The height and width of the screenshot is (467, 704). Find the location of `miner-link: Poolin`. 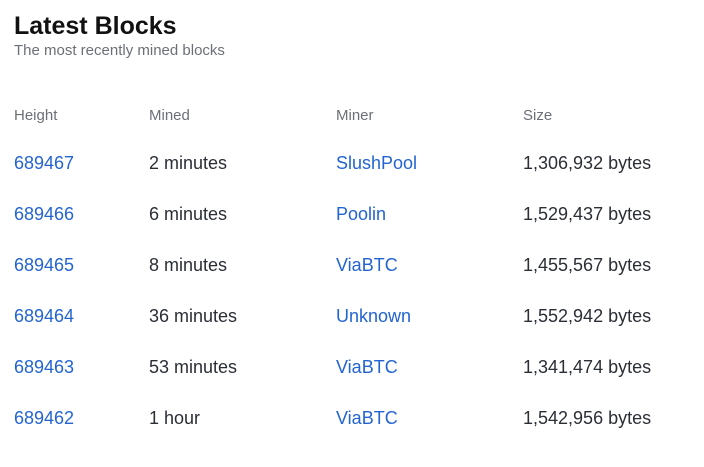

miner-link: Poolin is located at coordinates (361, 214).